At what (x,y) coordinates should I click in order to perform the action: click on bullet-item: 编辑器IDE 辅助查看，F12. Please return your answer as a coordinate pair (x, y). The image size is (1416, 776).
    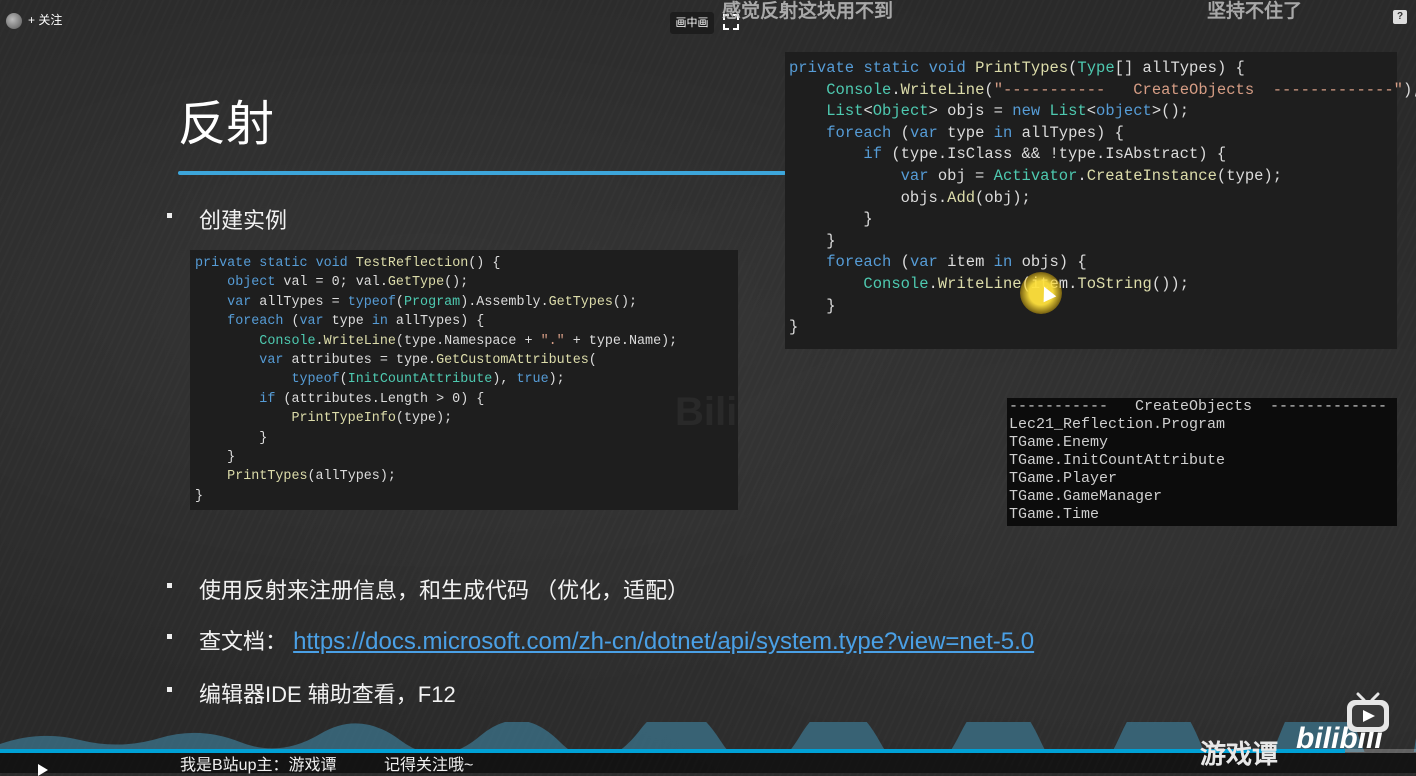
    Looking at the image, I should click on (311, 693).